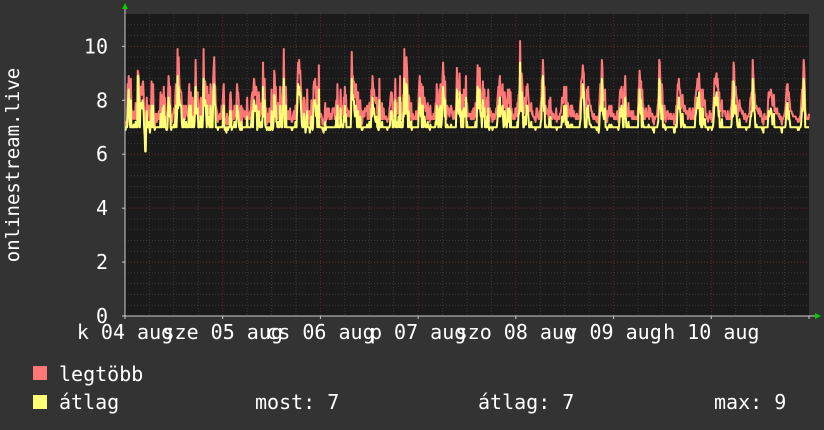 Image resolution: width=824 pixels, height=430 pixels. I want to click on x-tick-label: sze 05 aug, so click(223, 332).